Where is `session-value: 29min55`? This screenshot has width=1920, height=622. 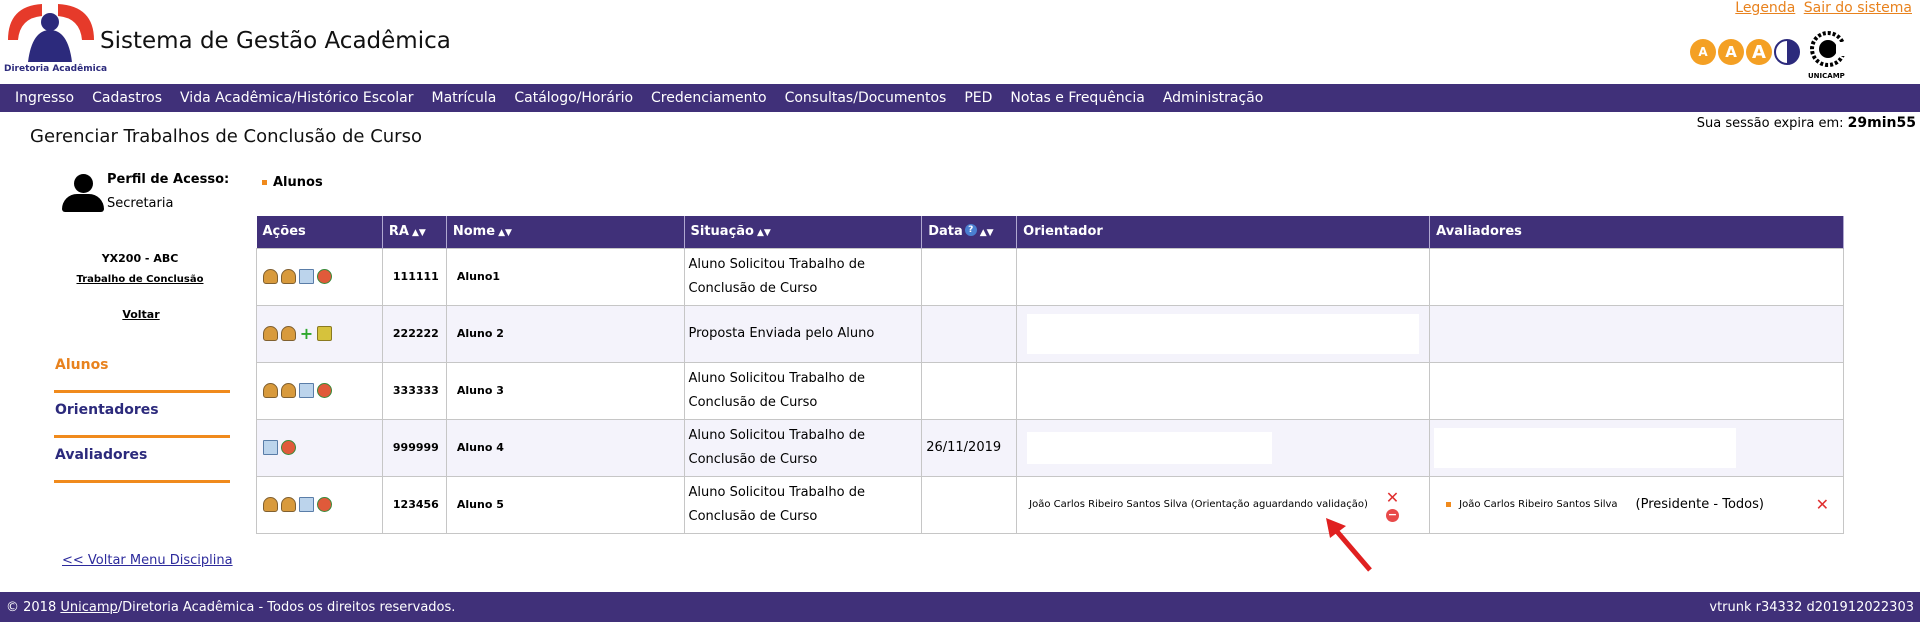
session-value: 29min55 is located at coordinates (1881, 123).